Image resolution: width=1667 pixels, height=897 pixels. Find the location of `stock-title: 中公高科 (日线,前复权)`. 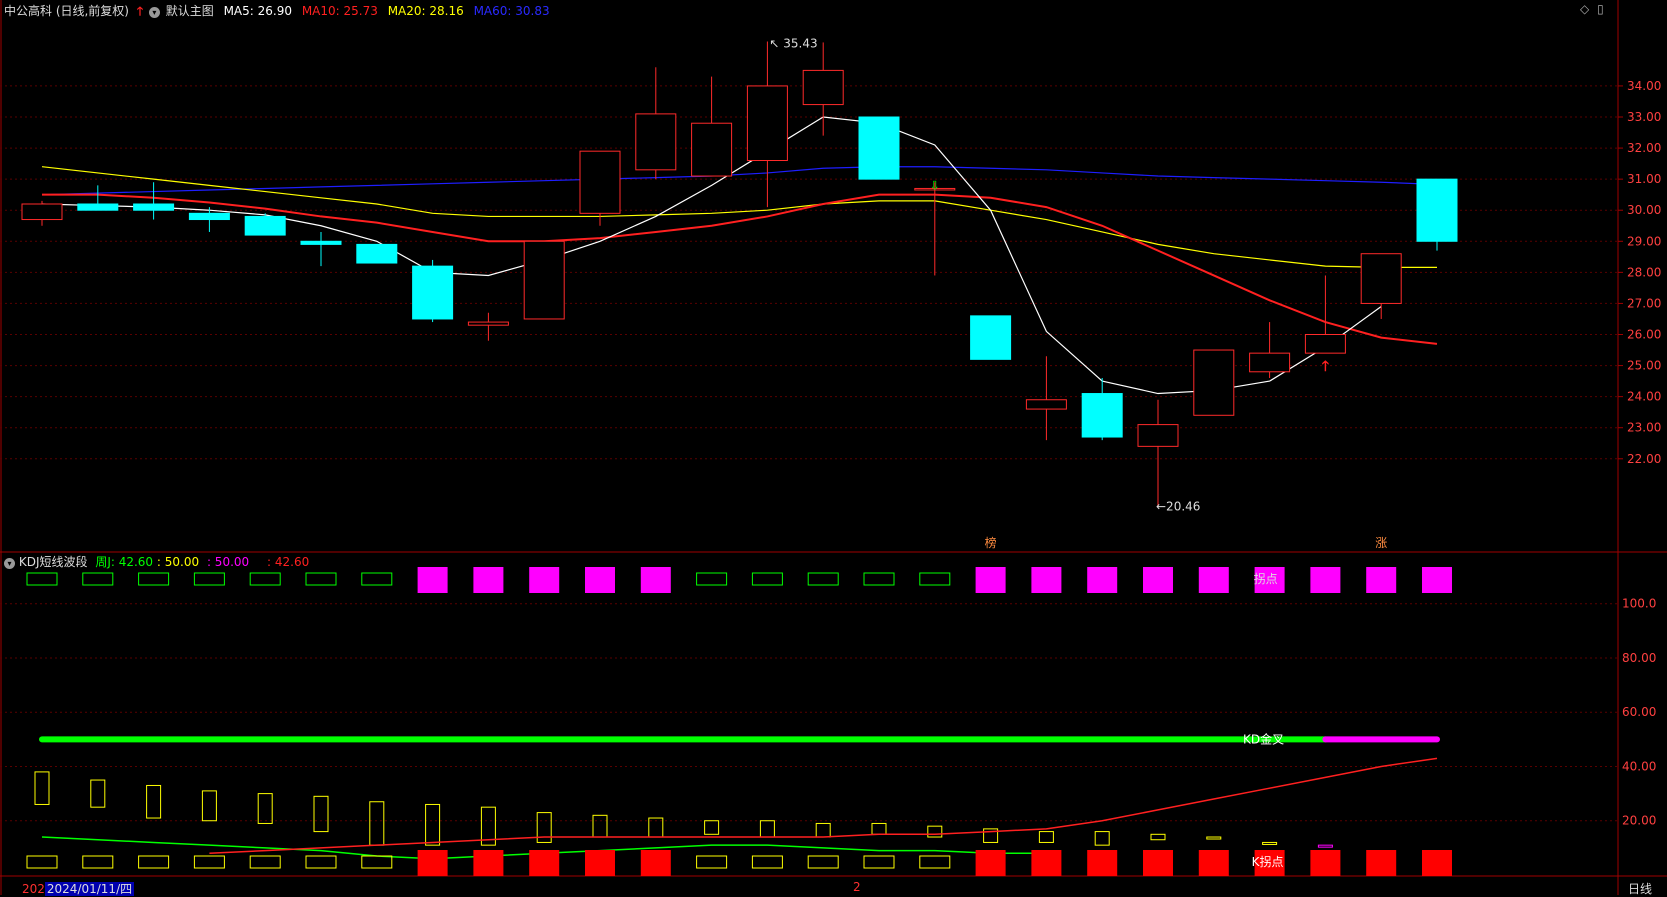

stock-title: 中公高科 (日线,前复权) is located at coordinates (66, 11).